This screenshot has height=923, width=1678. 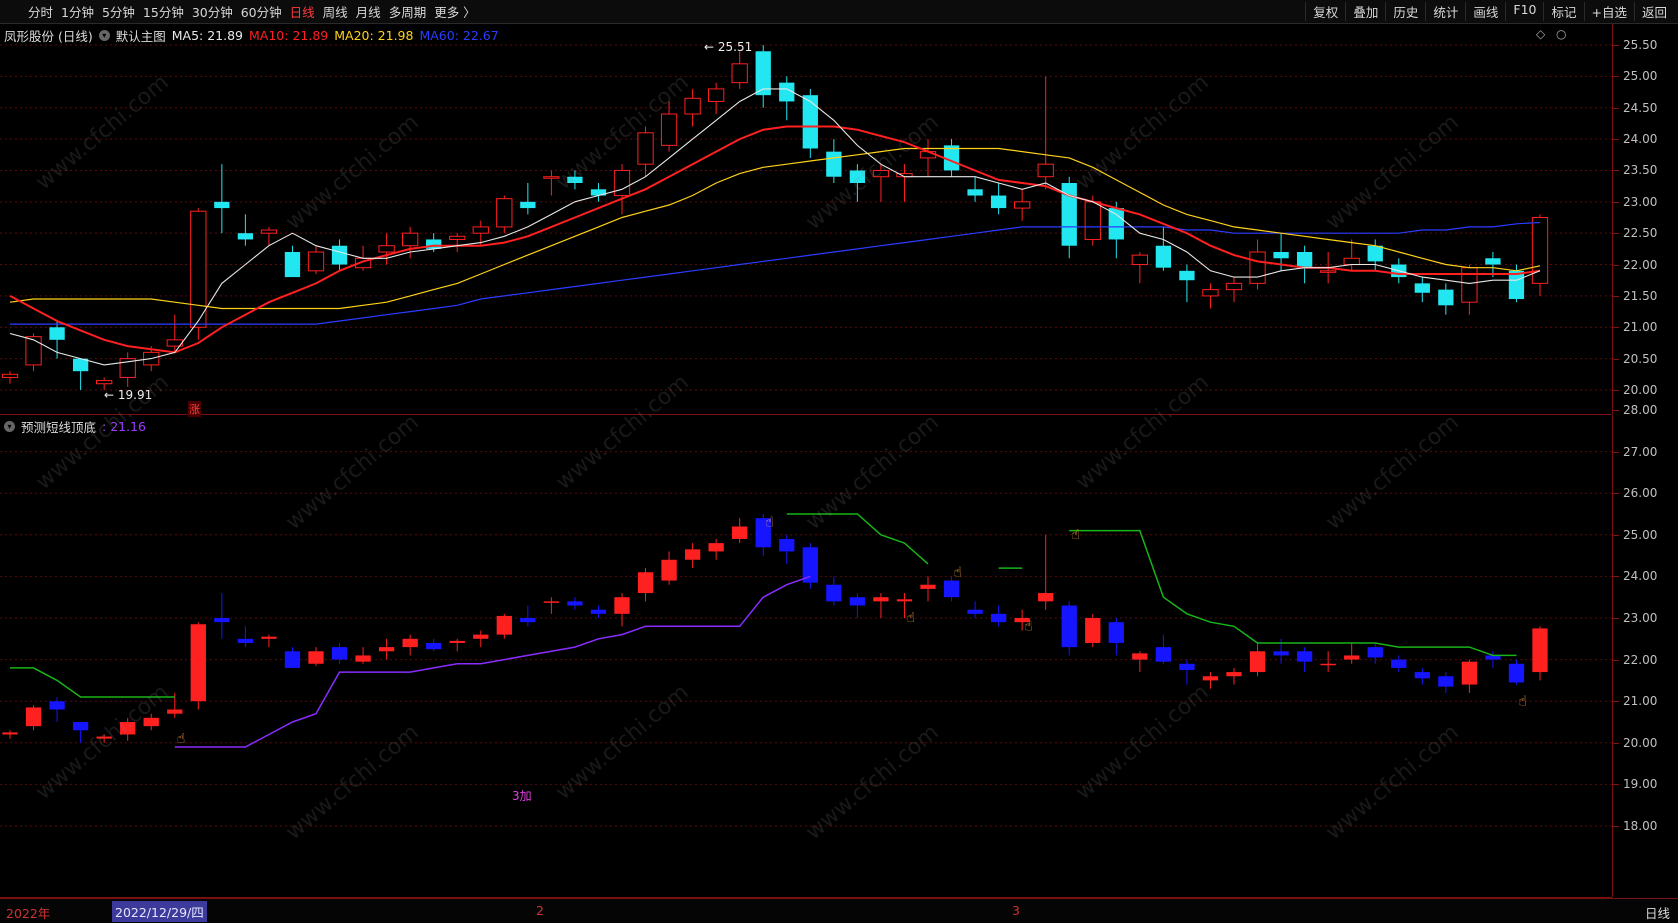 What do you see at coordinates (48, 35) in the screenshot?
I see `stock-title: 凤形股份 (日线)` at bounding box center [48, 35].